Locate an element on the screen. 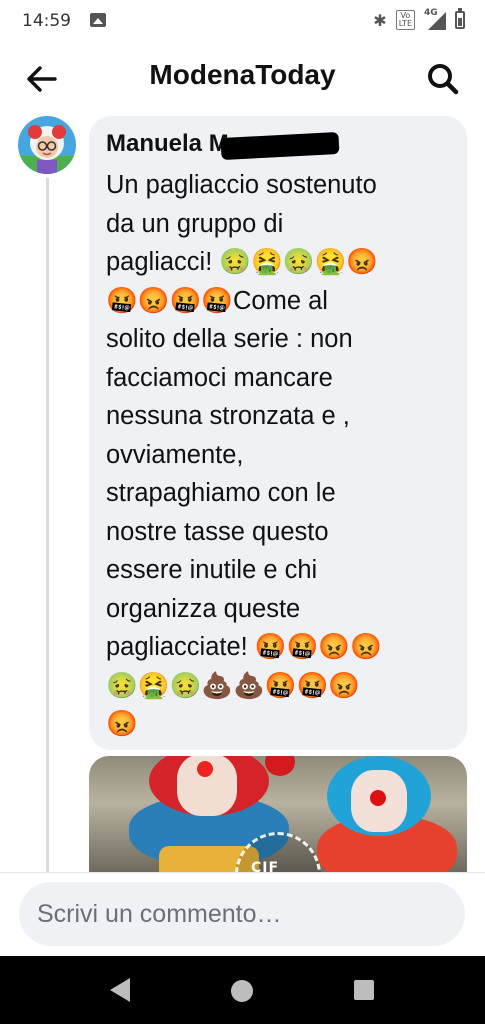 Image resolution: width=485 pixels, height=1024 pixels. comment-input is located at coordinates (242, 914).